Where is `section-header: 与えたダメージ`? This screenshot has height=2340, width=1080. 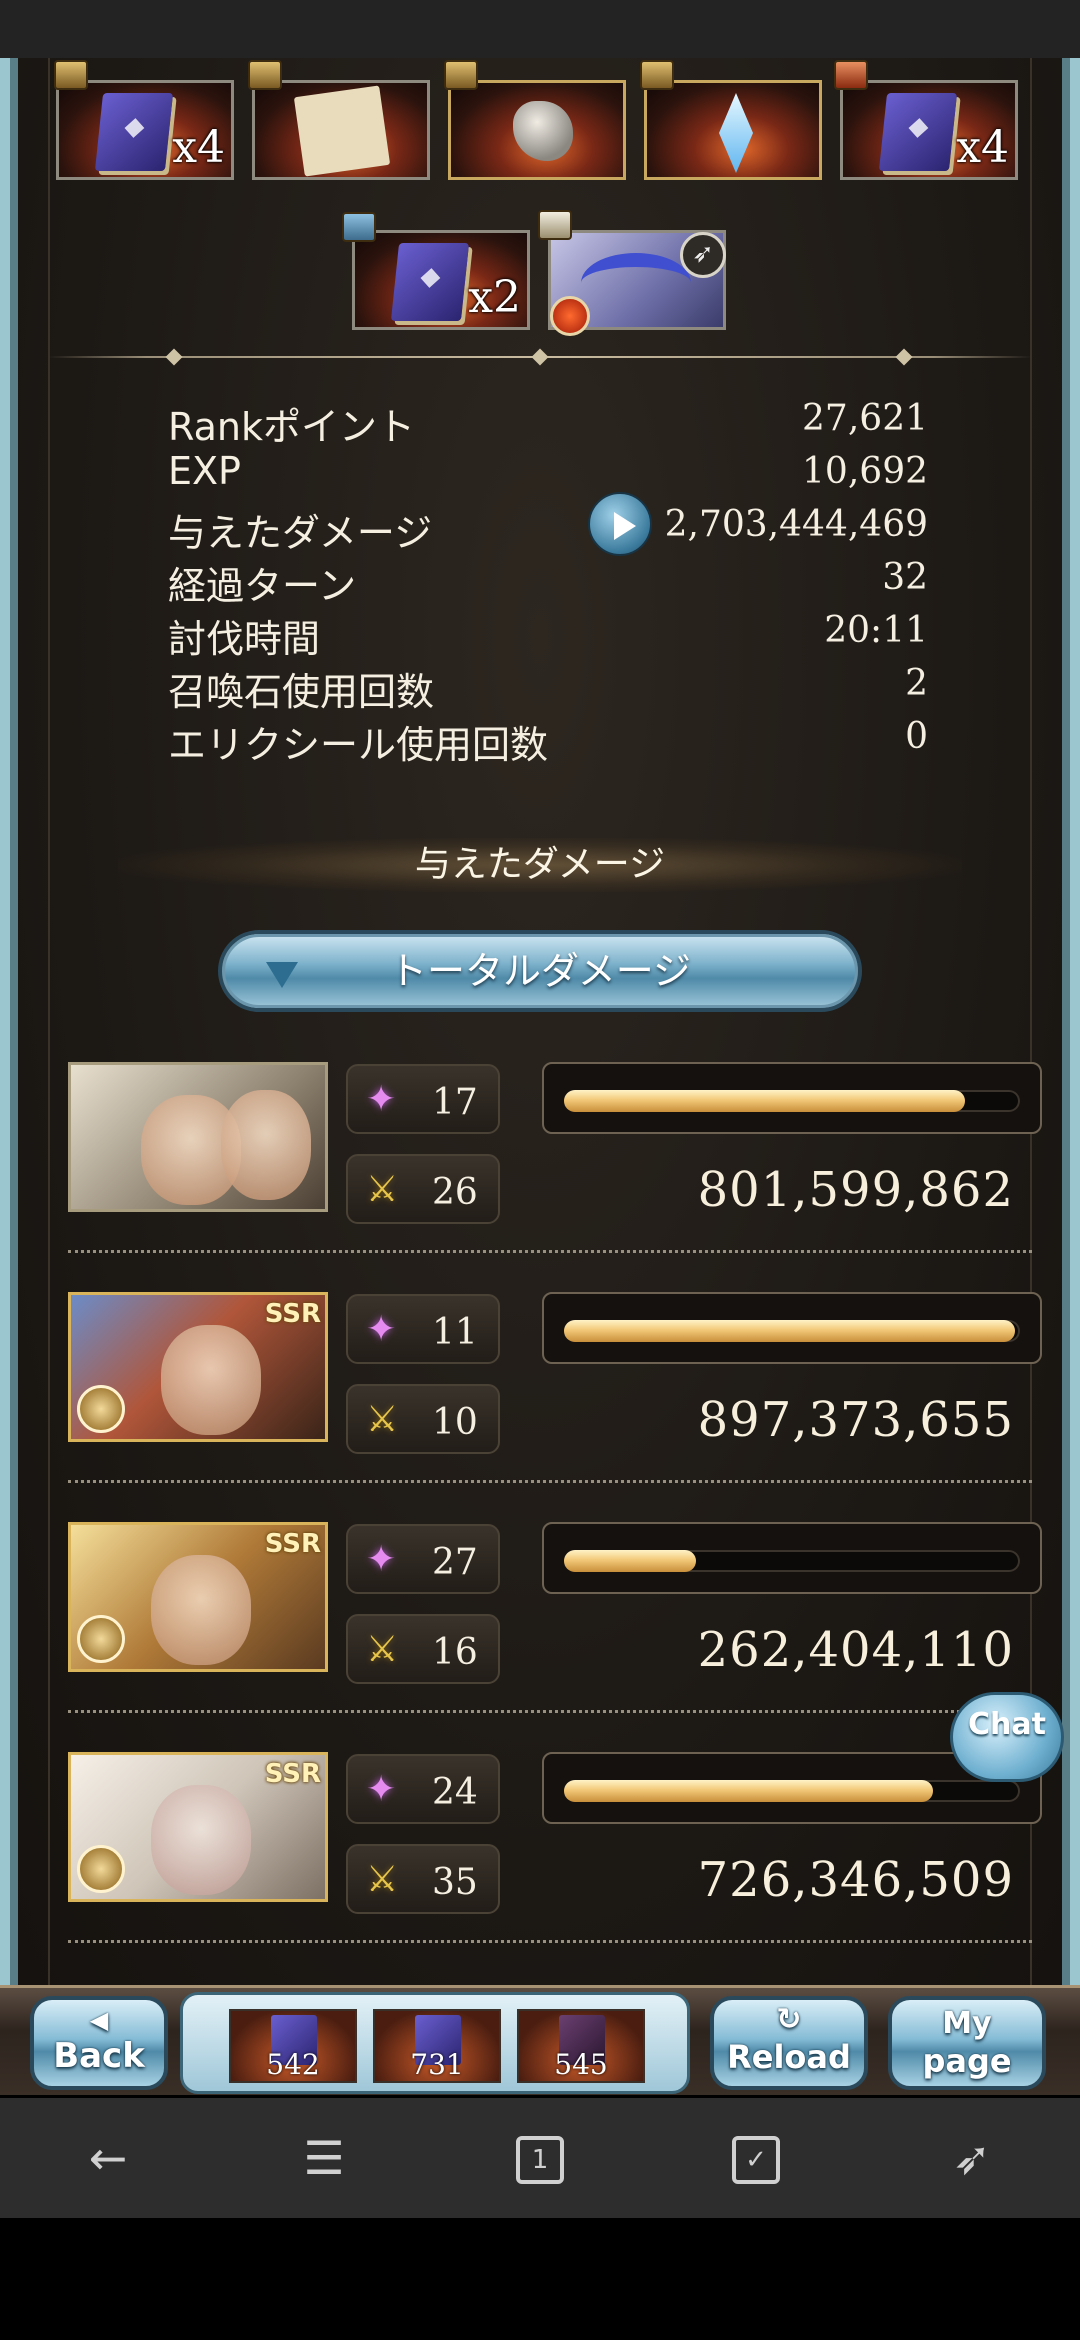
section-header: 与えたダメージ is located at coordinates (540, 865).